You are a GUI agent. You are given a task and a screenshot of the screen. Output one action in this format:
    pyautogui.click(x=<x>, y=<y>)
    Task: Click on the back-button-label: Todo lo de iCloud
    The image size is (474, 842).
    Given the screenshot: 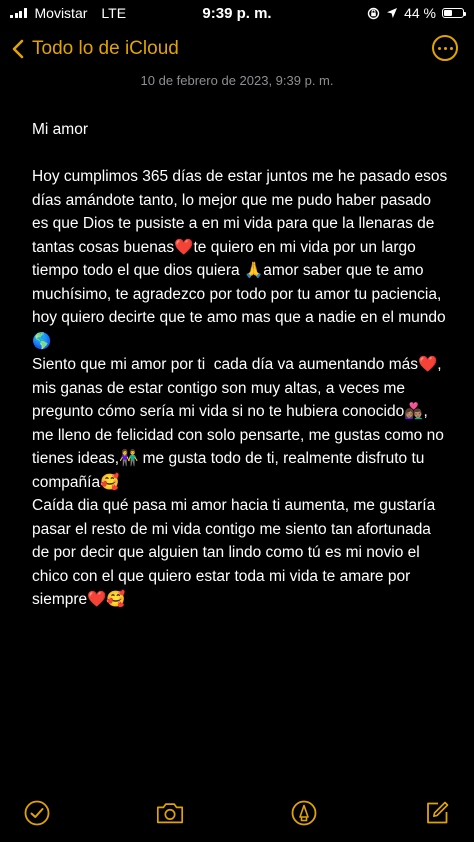 What is the action you would take?
    pyautogui.click(x=105, y=48)
    